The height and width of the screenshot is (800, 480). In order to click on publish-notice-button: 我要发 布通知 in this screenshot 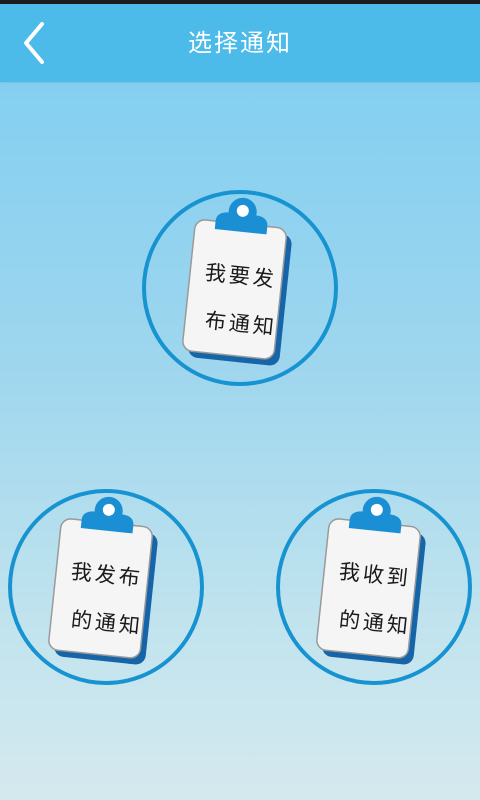, I will do `click(240, 288)`.